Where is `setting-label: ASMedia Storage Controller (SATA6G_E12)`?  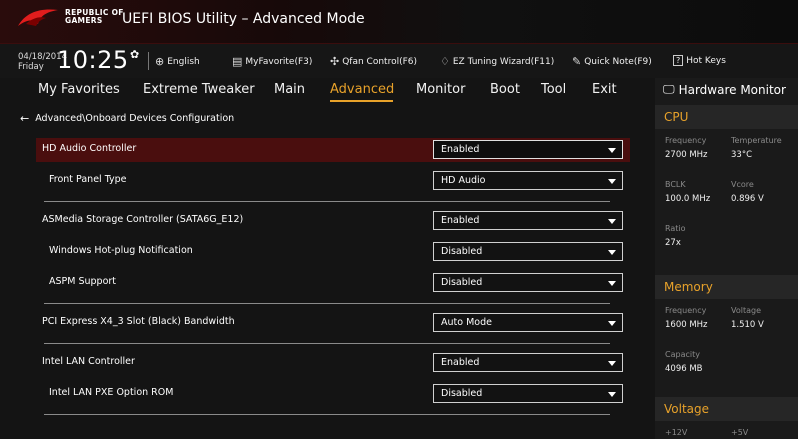 setting-label: ASMedia Storage Controller (SATA6G_E12) is located at coordinates (143, 219).